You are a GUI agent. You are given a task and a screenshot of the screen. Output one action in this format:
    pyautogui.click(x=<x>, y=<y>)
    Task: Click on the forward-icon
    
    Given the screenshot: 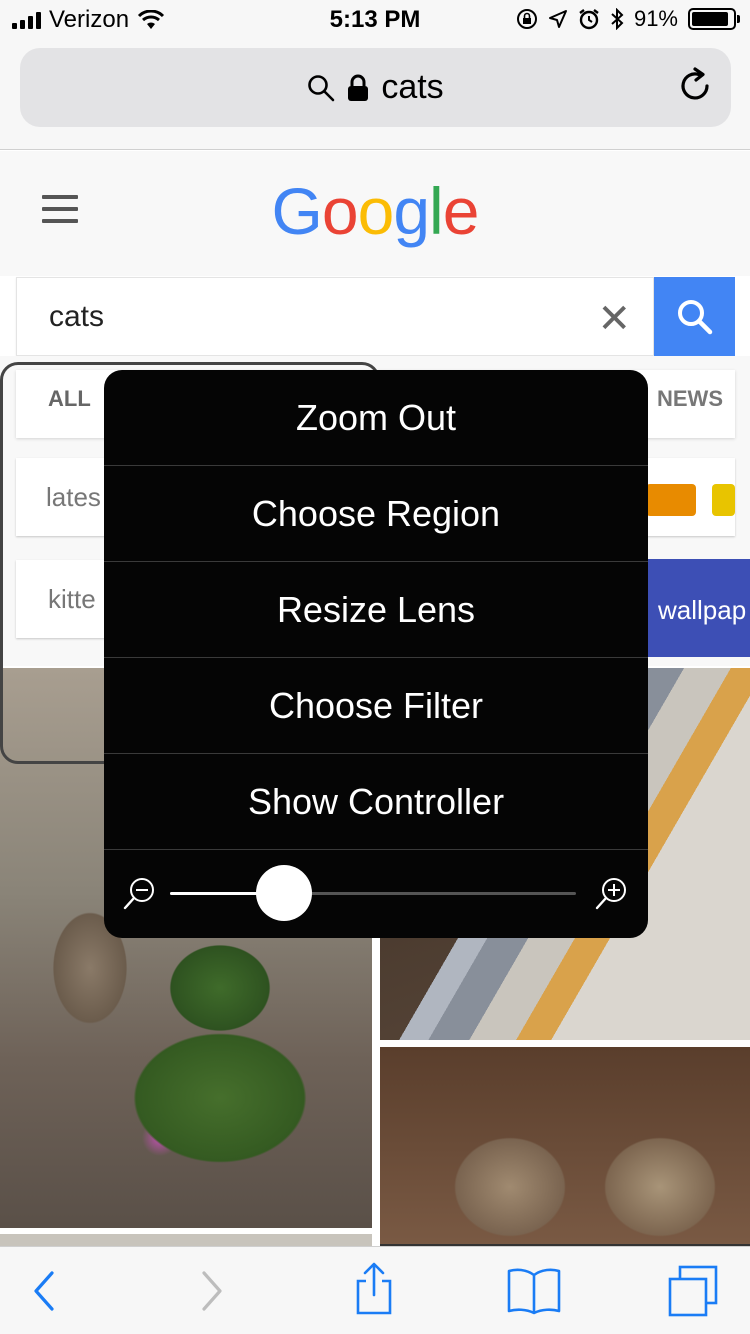 What is the action you would take?
    pyautogui.click(x=212, y=1291)
    